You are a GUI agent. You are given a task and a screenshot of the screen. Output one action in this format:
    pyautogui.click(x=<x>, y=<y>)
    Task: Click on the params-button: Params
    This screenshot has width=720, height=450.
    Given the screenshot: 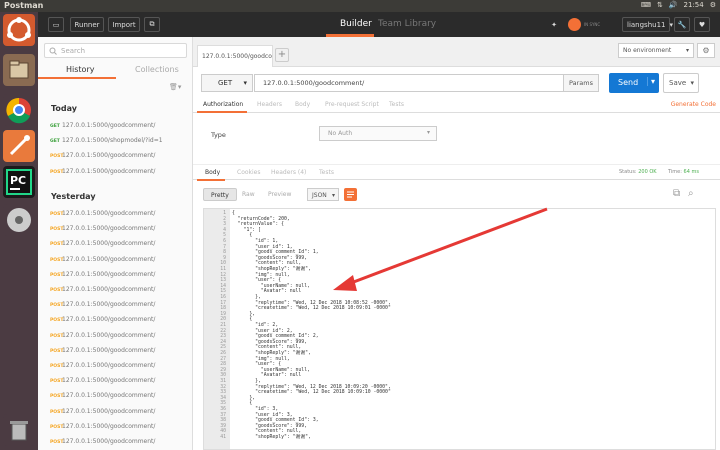 What is the action you would take?
    pyautogui.click(x=581, y=83)
    